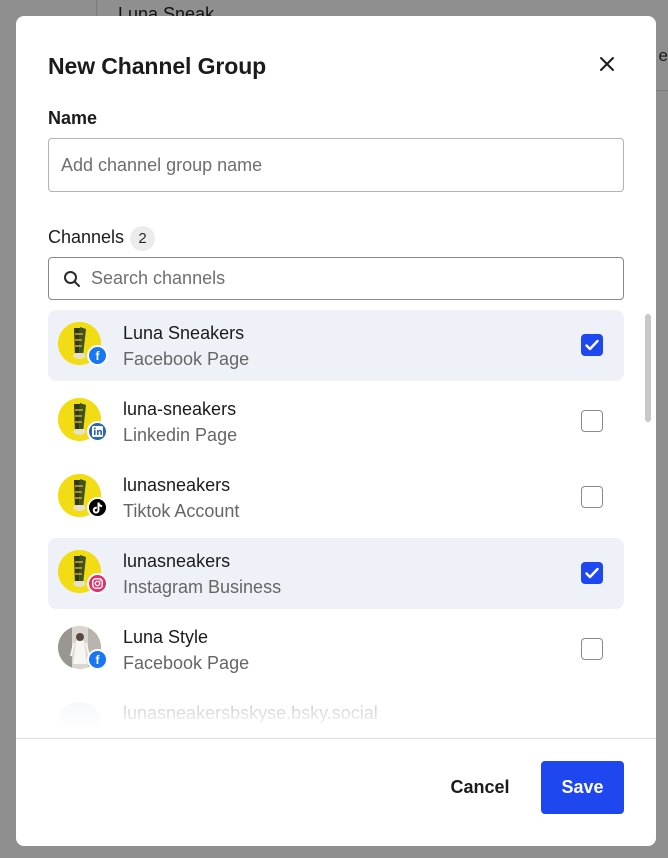 The width and height of the screenshot is (668, 858). Describe the element at coordinates (480, 787) in the screenshot. I see `cancel-button: Cancel` at that location.